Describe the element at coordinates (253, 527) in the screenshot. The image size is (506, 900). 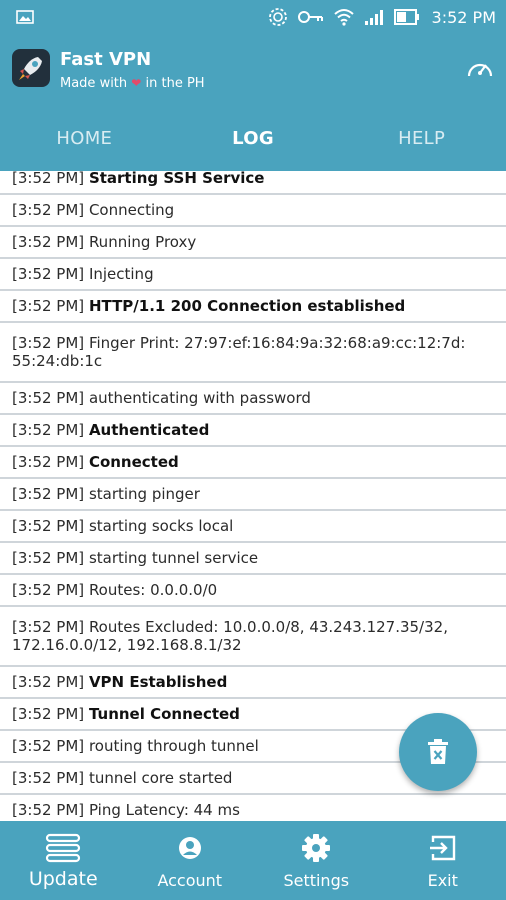
I see `log-entry: [3:52 PM] starting socks local` at that location.